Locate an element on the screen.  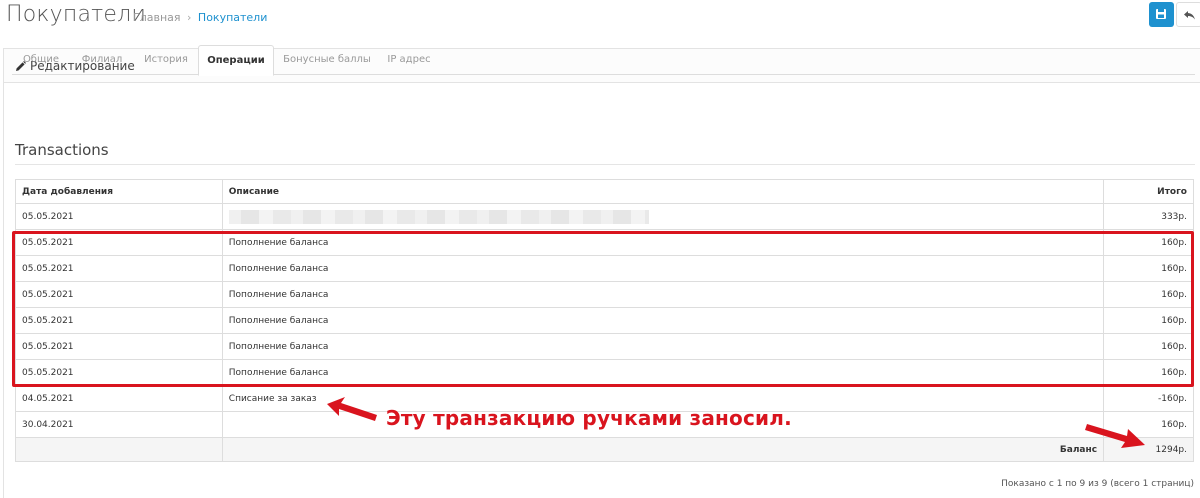
table-row: 05.05.2021 333р. is located at coordinates (604, 216).